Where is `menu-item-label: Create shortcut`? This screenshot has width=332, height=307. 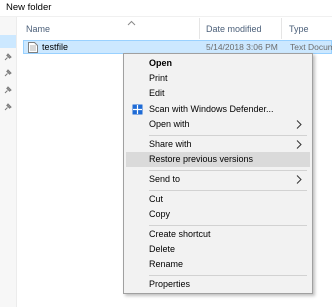
menu-item-label: Create shortcut is located at coordinates (180, 234).